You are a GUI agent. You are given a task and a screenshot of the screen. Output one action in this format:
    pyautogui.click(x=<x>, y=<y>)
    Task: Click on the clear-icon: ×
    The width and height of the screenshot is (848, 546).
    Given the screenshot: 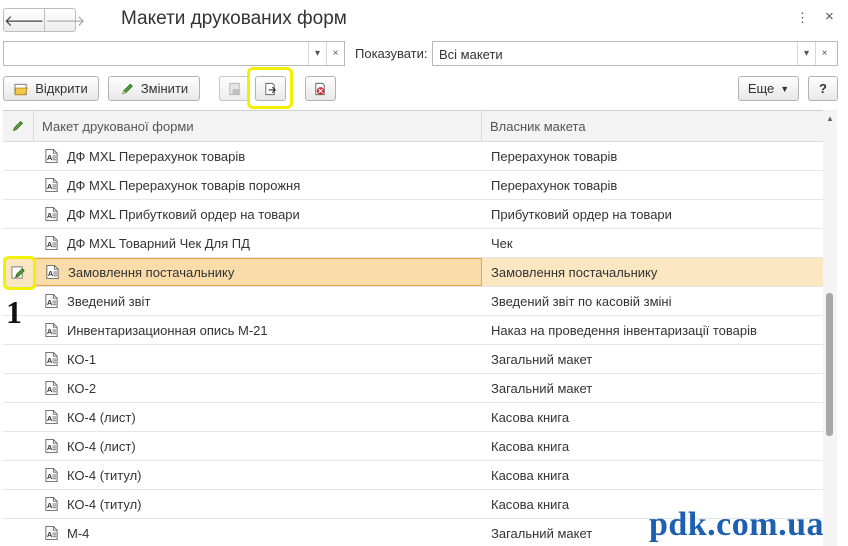 What is the action you would take?
    pyautogui.click(x=335, y=53)
    